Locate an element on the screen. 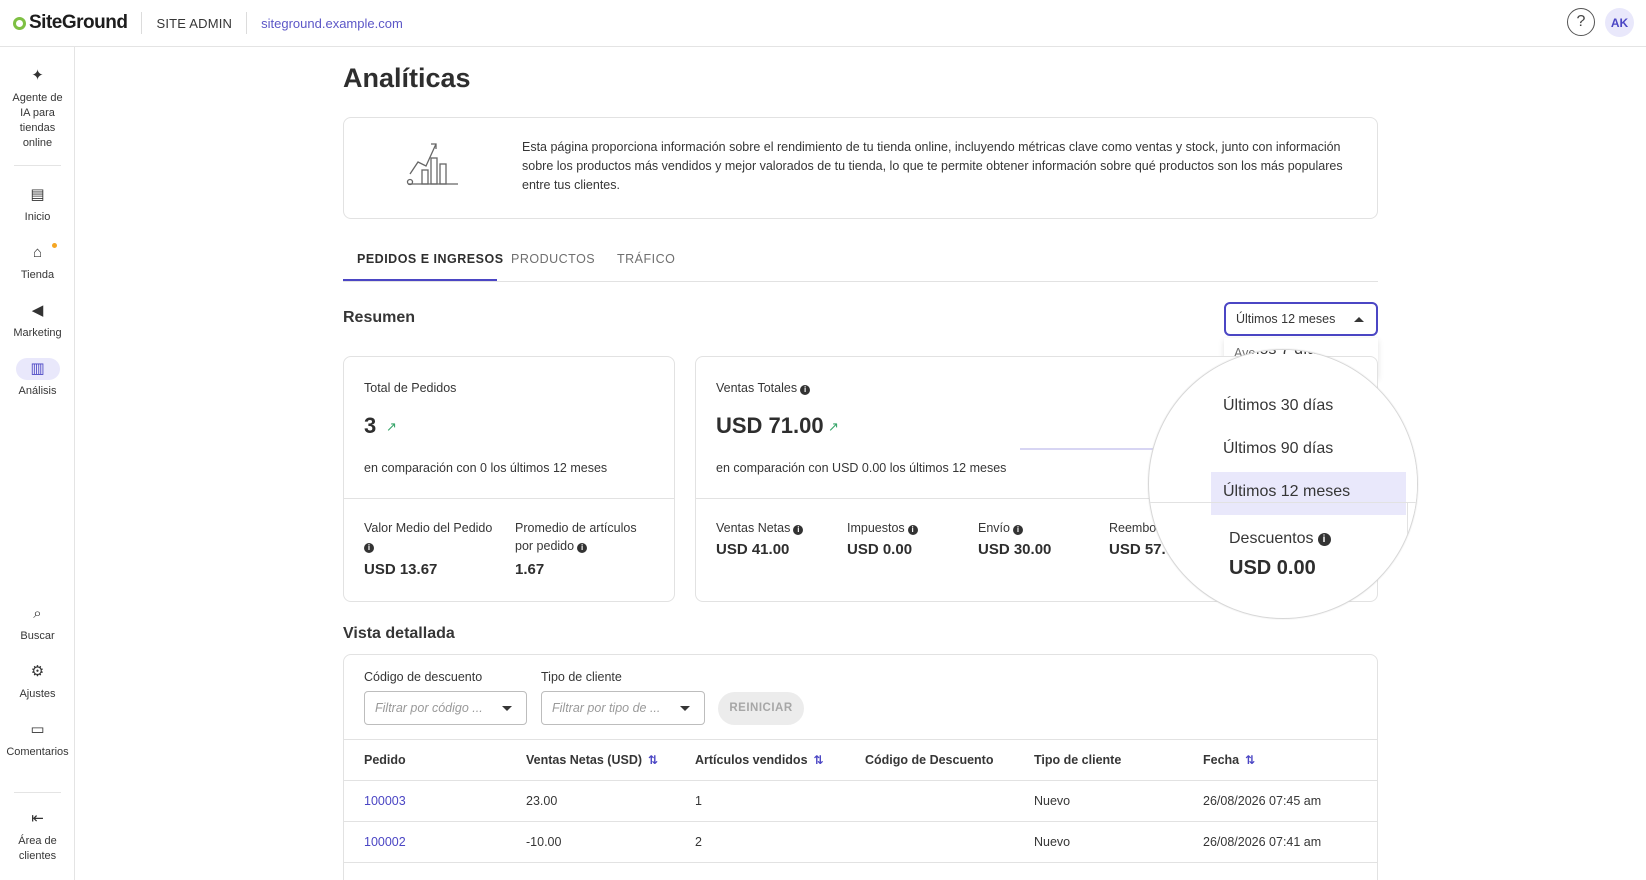 Image resolution: width=1646 pixels, height=880 pixels. sidebar-item-home: ▤ Inicio is located at coordinates (37, 204).